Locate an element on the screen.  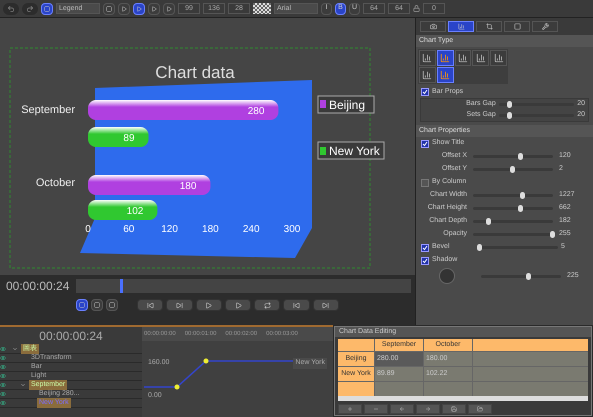
play-icon is located at coordinates (238, 305).